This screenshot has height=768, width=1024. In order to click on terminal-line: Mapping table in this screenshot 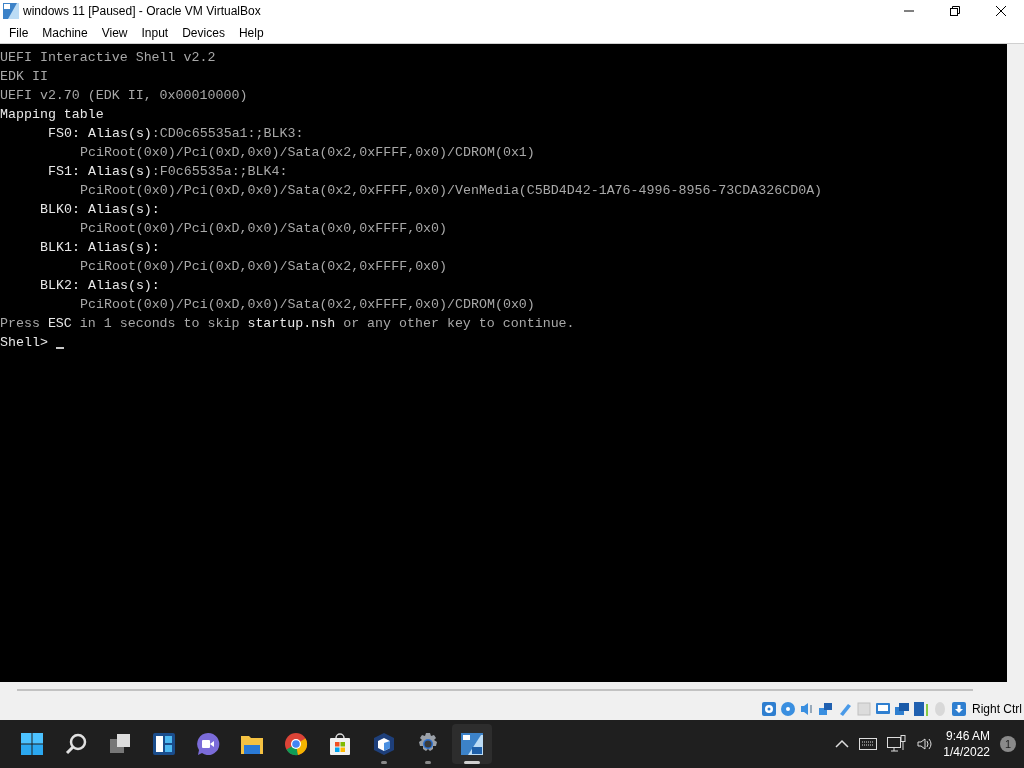, I will do `click(52, 115)`.